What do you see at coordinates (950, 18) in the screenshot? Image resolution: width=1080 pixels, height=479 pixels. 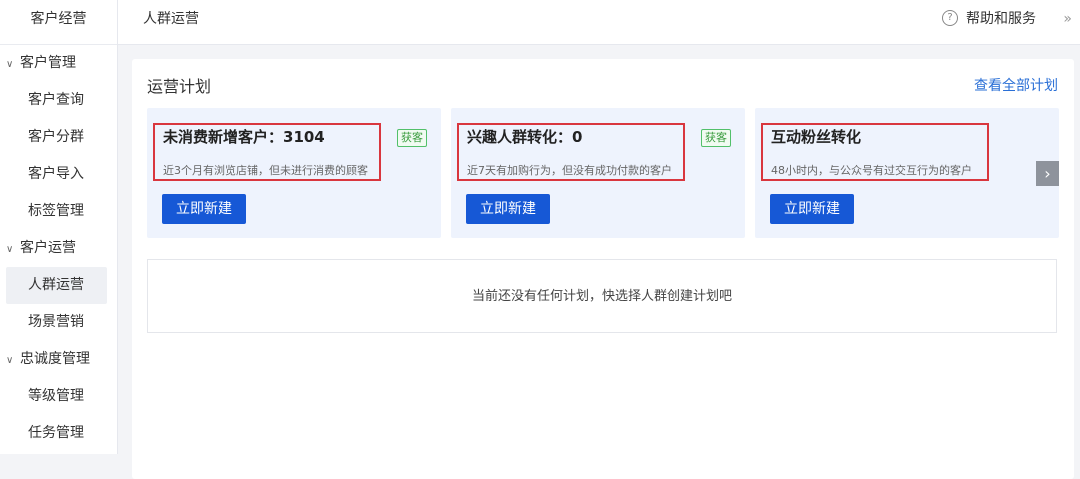 I see `help-icon: ?` at bounding box center [950, 18].